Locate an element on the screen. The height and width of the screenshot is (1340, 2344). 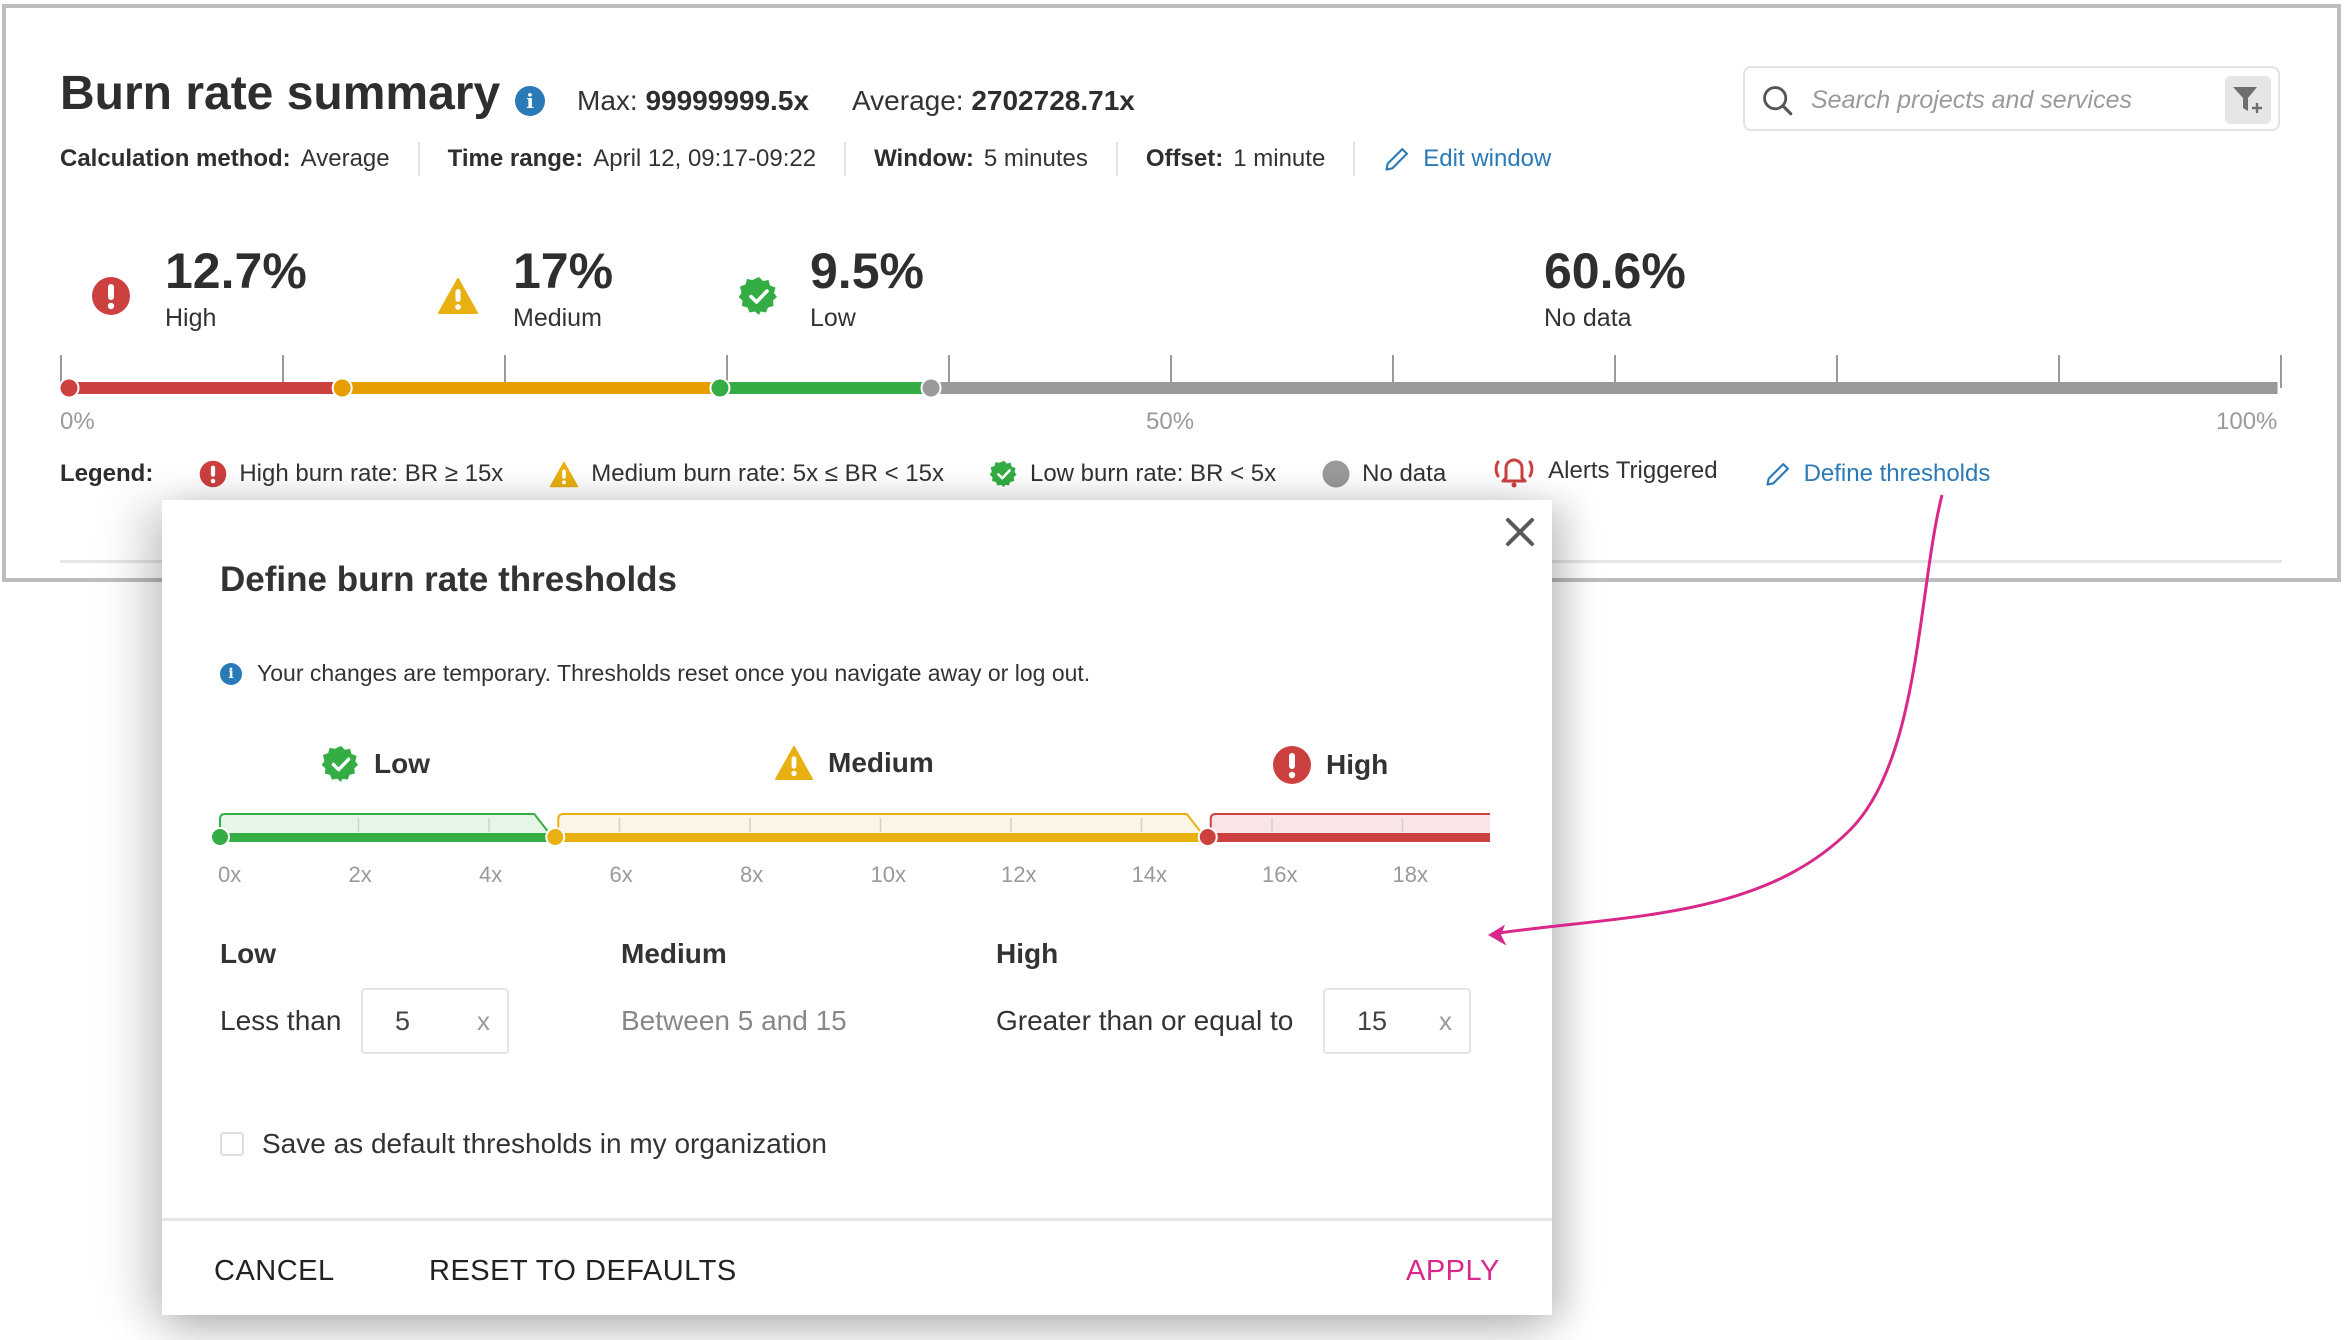
axis-label-0: 0% is located at coordinates (77, 421).